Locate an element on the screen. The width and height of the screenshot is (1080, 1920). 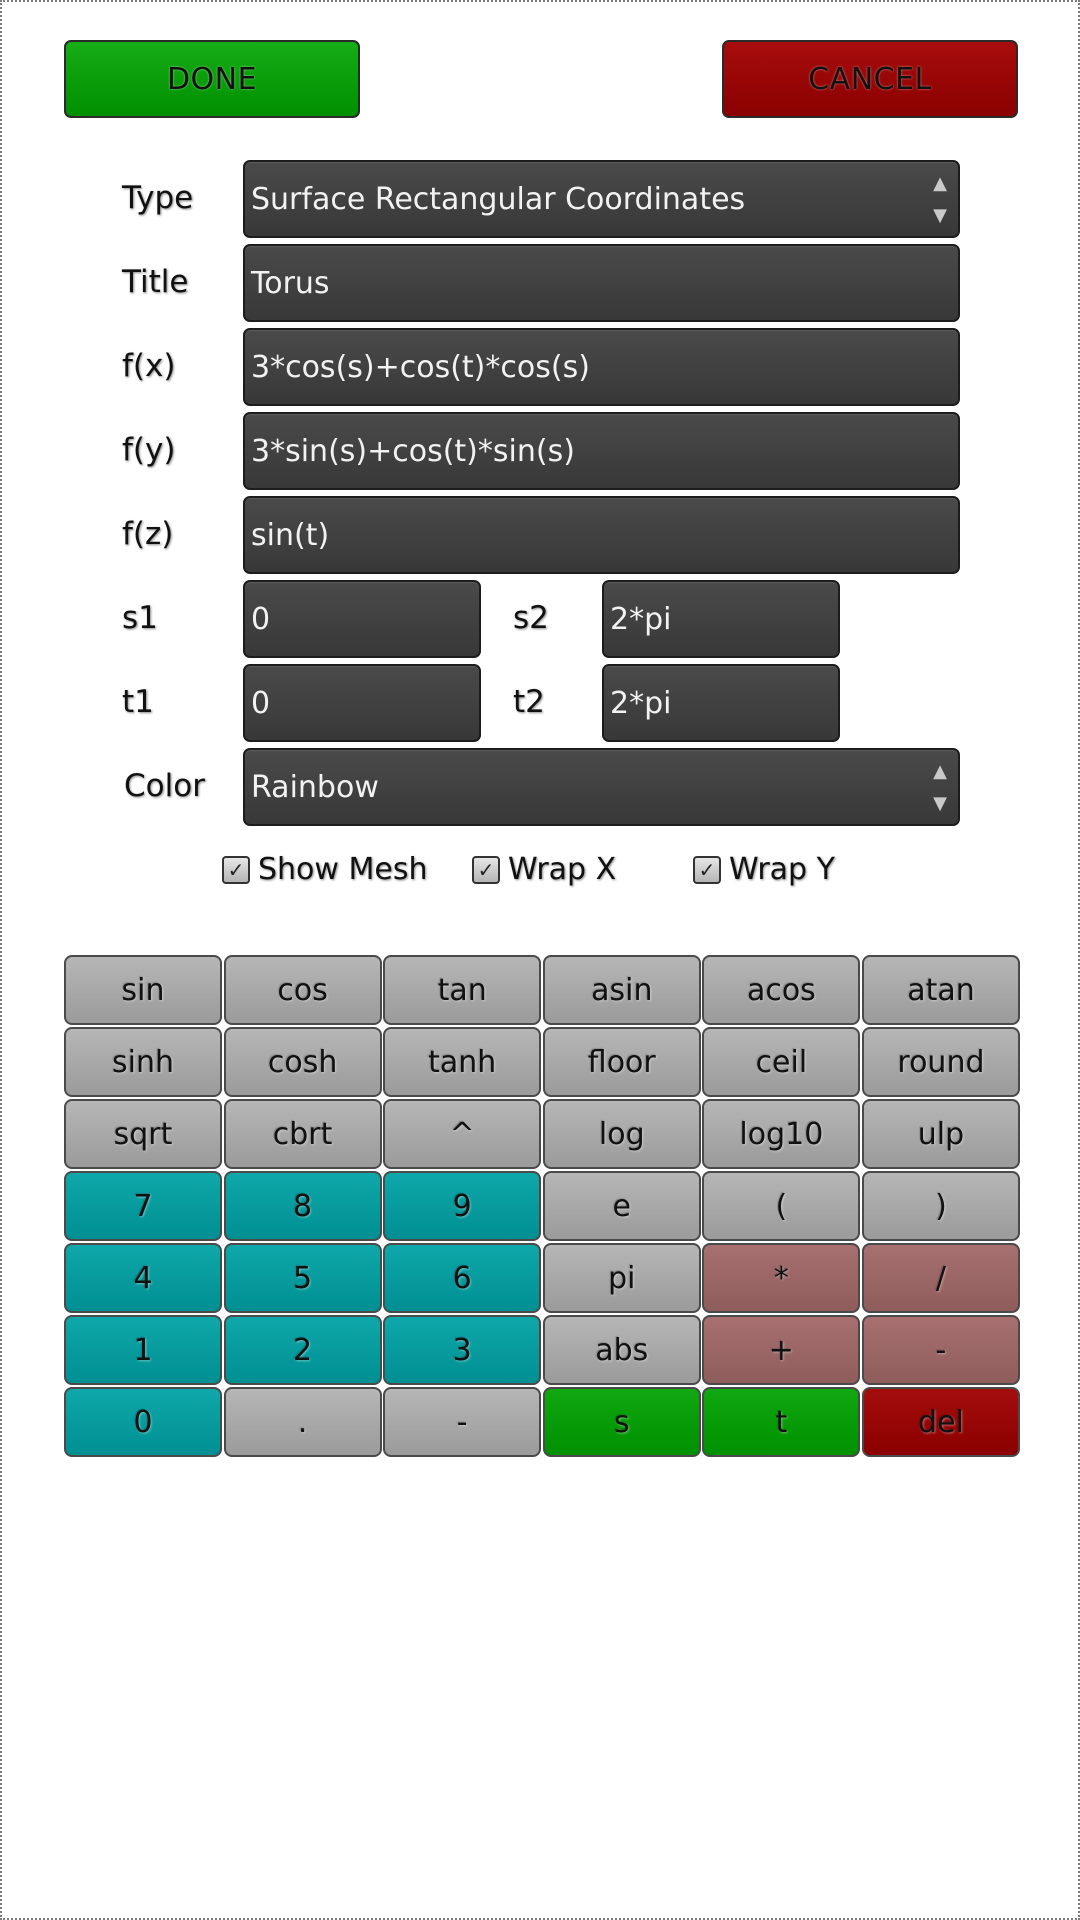
show-mesh-label: Show Mesh is located at coordinates (343, 869).